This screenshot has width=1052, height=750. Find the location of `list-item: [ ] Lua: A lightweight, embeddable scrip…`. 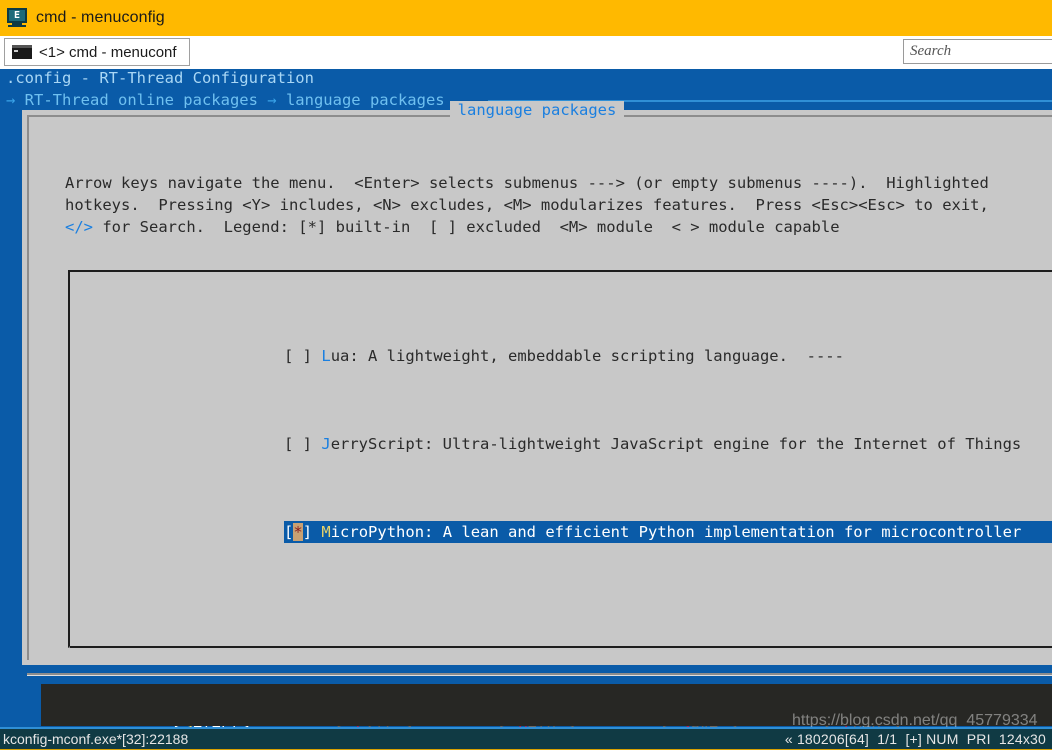

list-item: [ ] Lua: A lightweight, embeddable scrip… is located at coordinates (561, 356).